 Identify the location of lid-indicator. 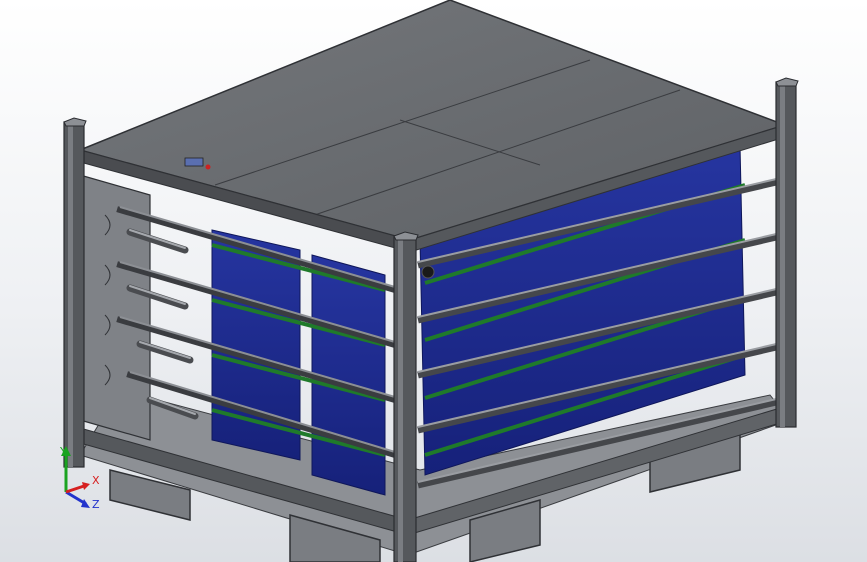
(208, 167).